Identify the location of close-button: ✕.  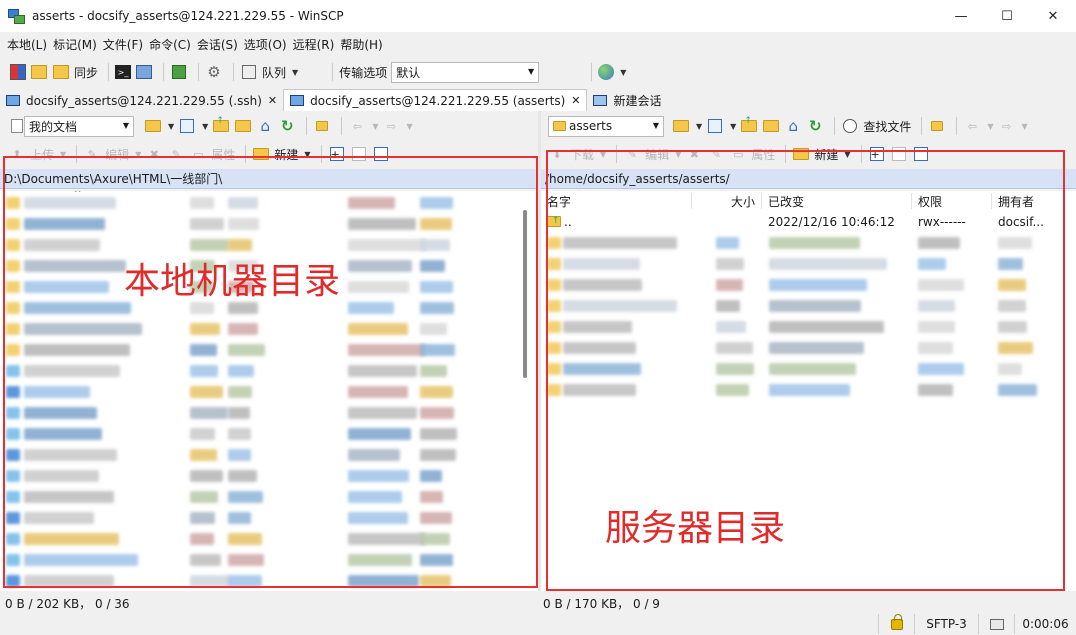
(1053, 16).